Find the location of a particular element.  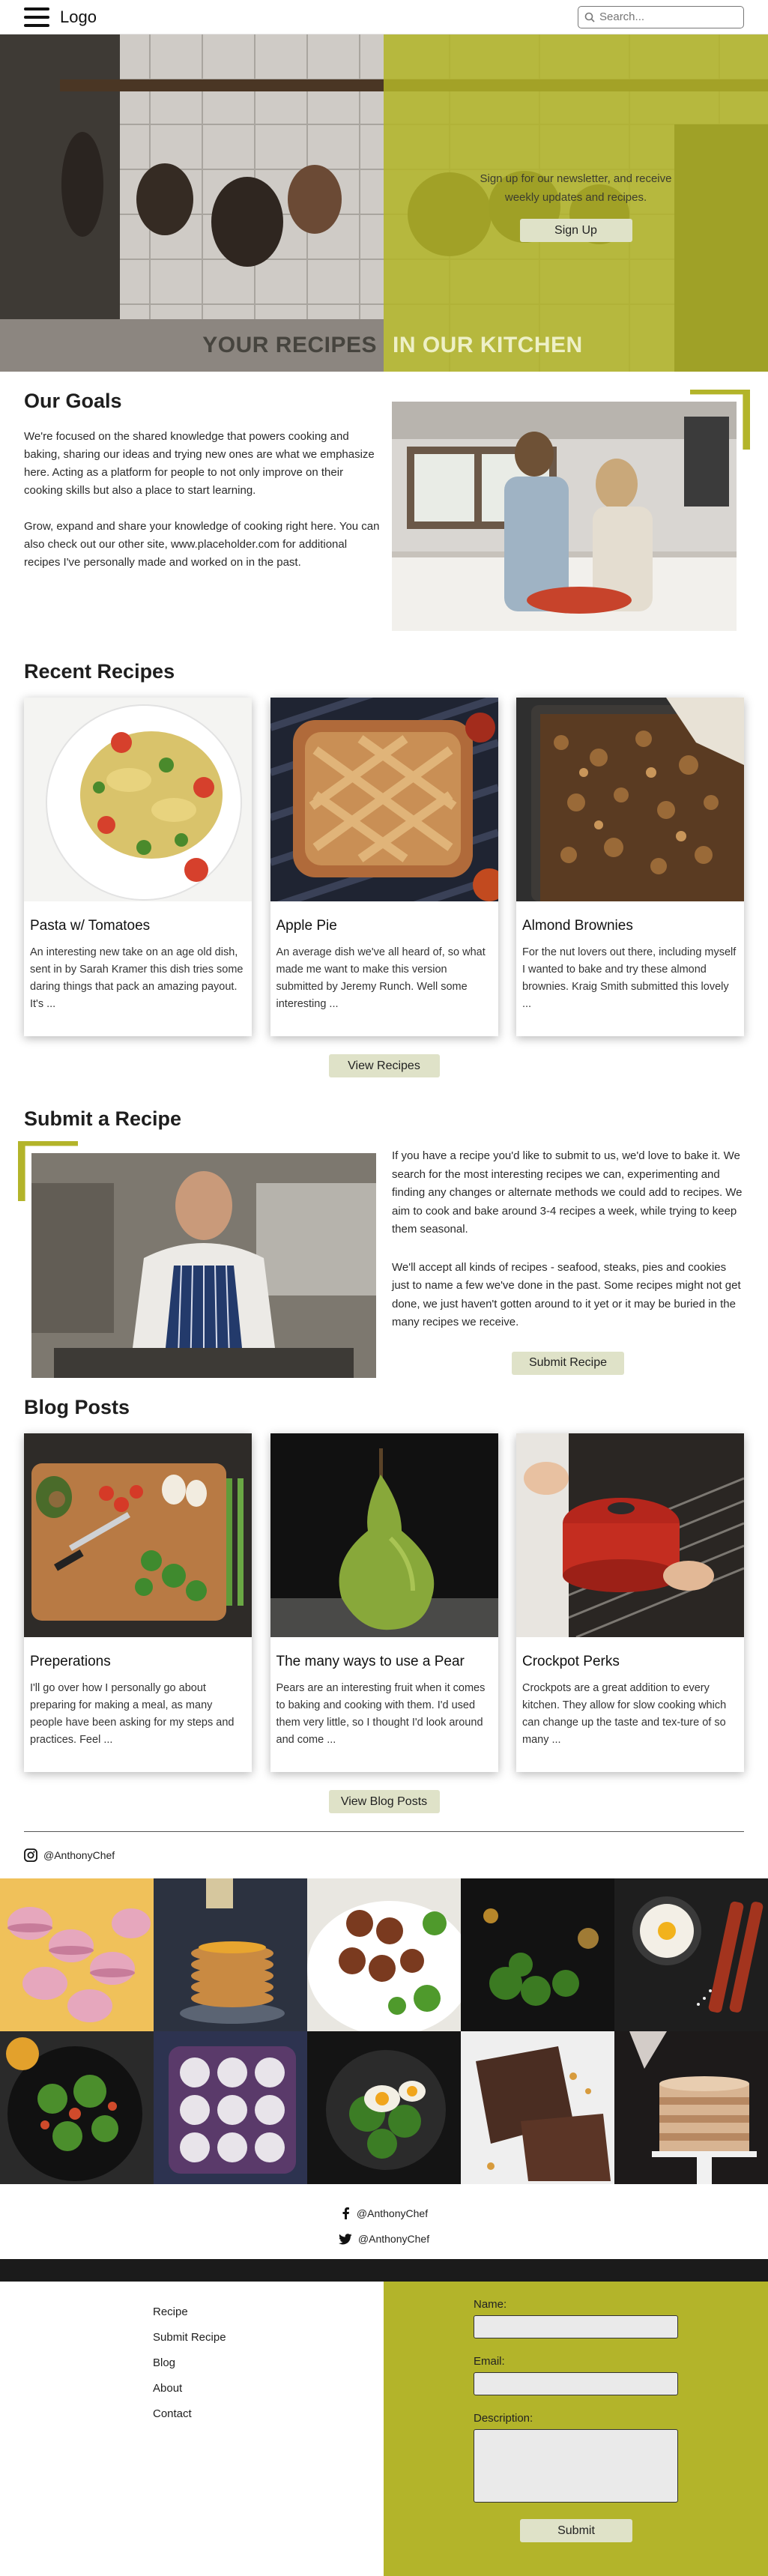

facebook-icon is located at coordinates (345, 2213).